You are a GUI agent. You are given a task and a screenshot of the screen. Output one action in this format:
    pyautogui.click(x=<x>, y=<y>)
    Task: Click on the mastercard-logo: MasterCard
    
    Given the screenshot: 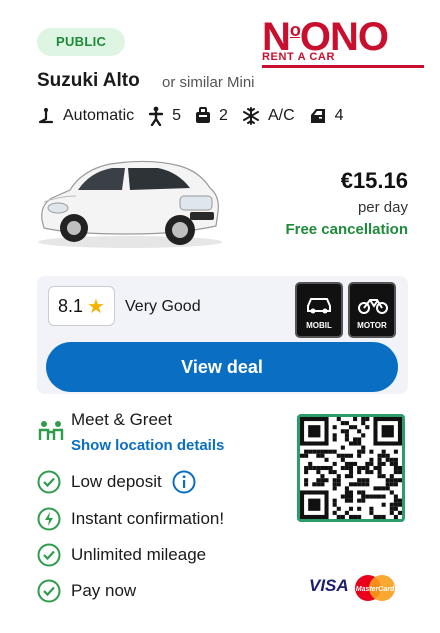 What is the action you would take?
    pyautogui.click(x=375, y=588)
    